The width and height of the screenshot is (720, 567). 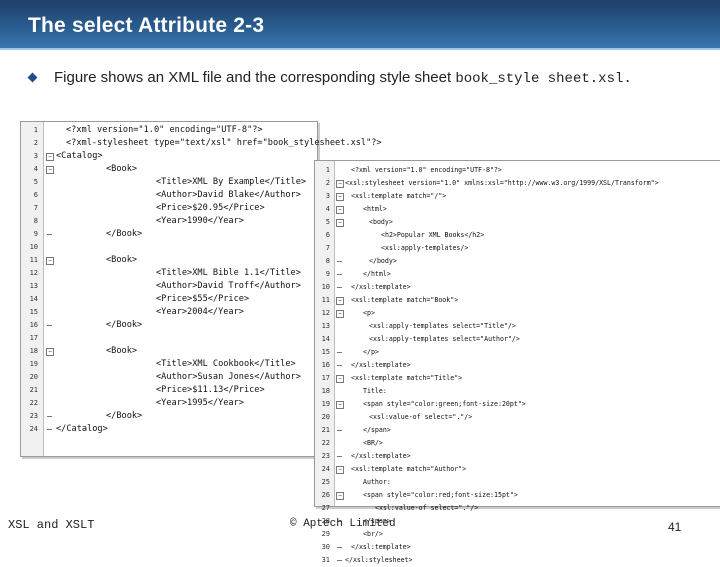 What do you see at coordinates (440, 495) in the screenshot?
I see `code-text: <span style="color:red;font-size:15pt">` at bounding box center [440, 495].